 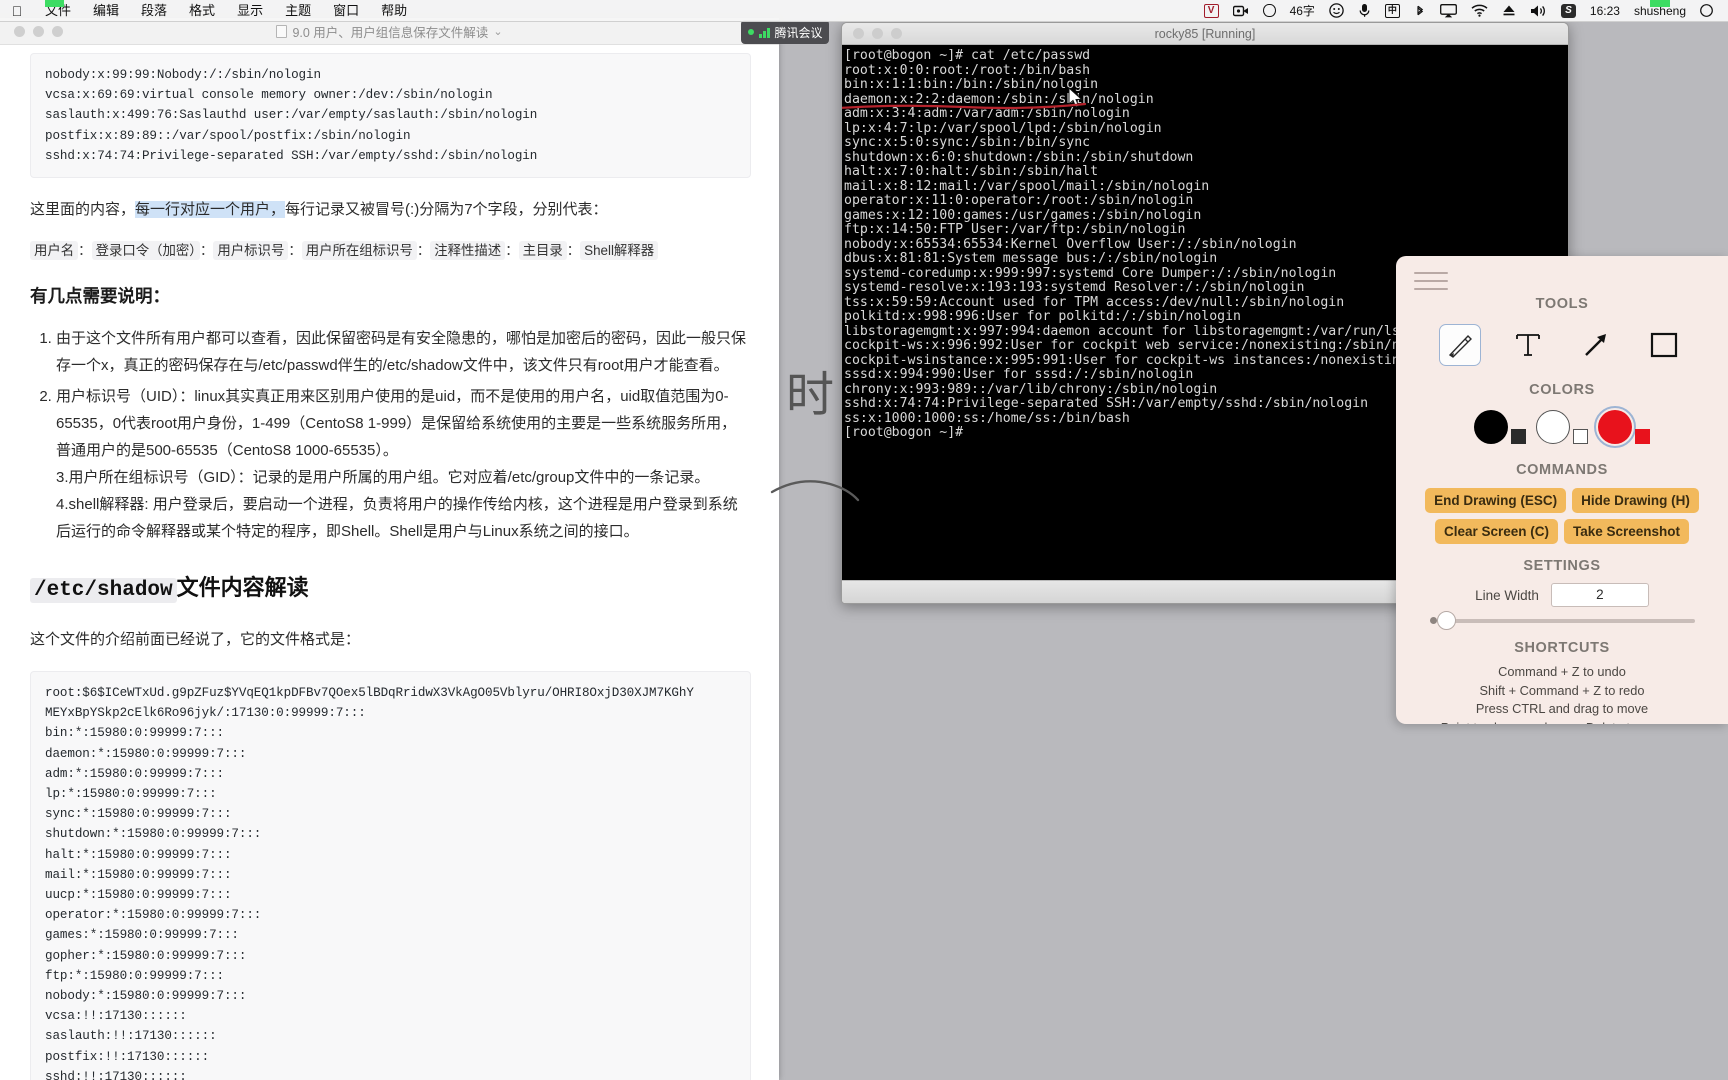 I want to click on slider-knob, so click(x=1446, y=620).